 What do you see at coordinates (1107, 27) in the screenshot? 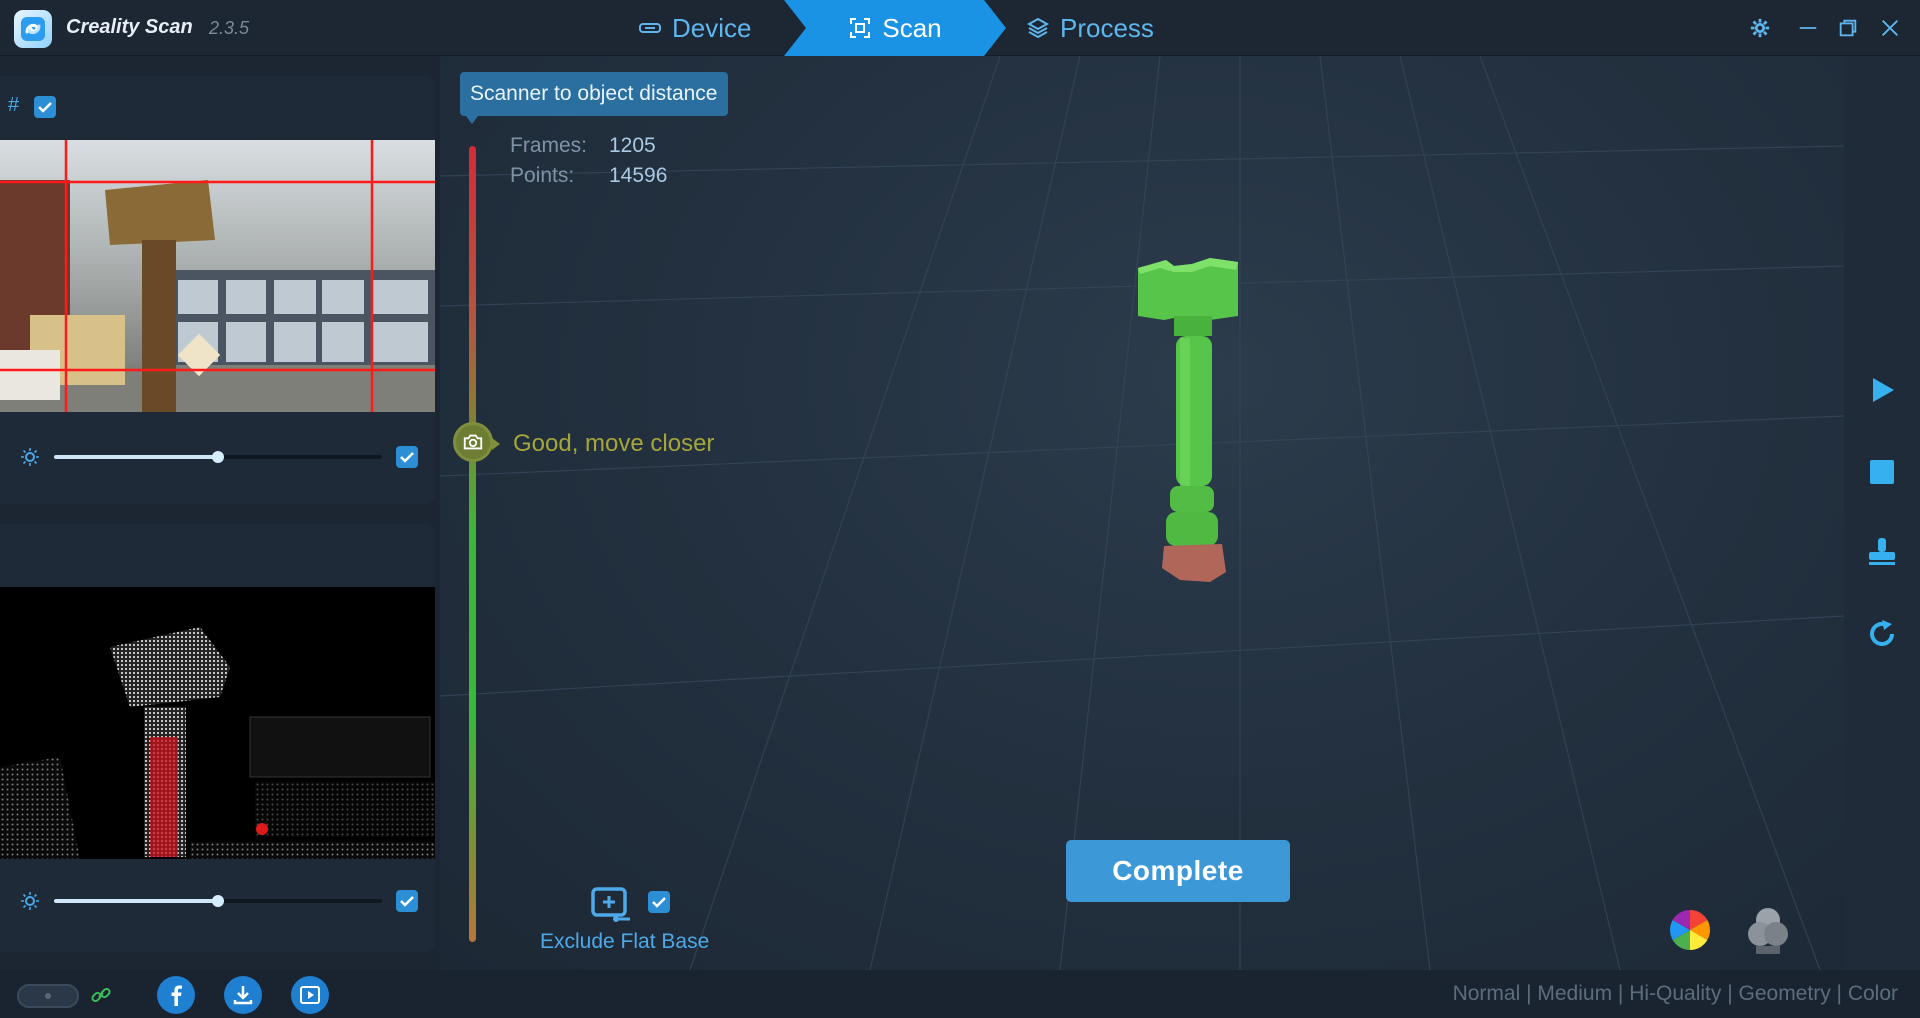
I see `tab-process-label: Process` at bounding box center [1107, 27].